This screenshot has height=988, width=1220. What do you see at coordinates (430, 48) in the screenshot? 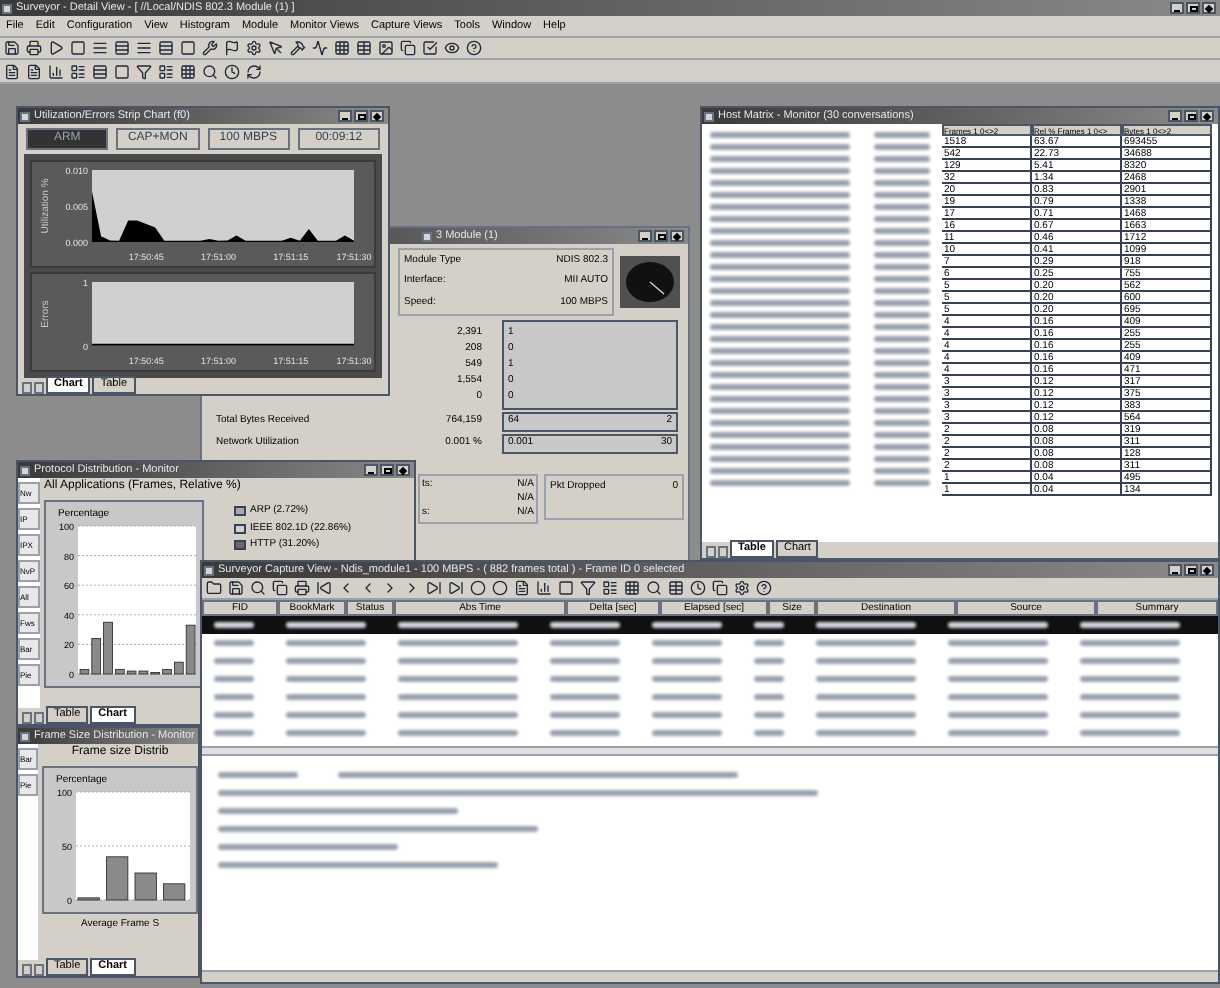
I see `checkbox-icon` at bounding box center [430, 48].